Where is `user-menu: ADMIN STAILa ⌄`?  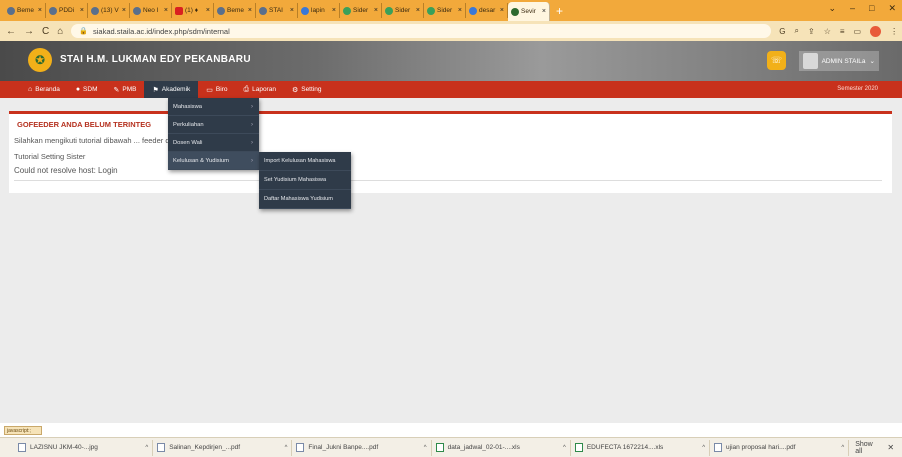 user-menu: ADMIN STAILa ⌄ is located at coordinates (839, 61).